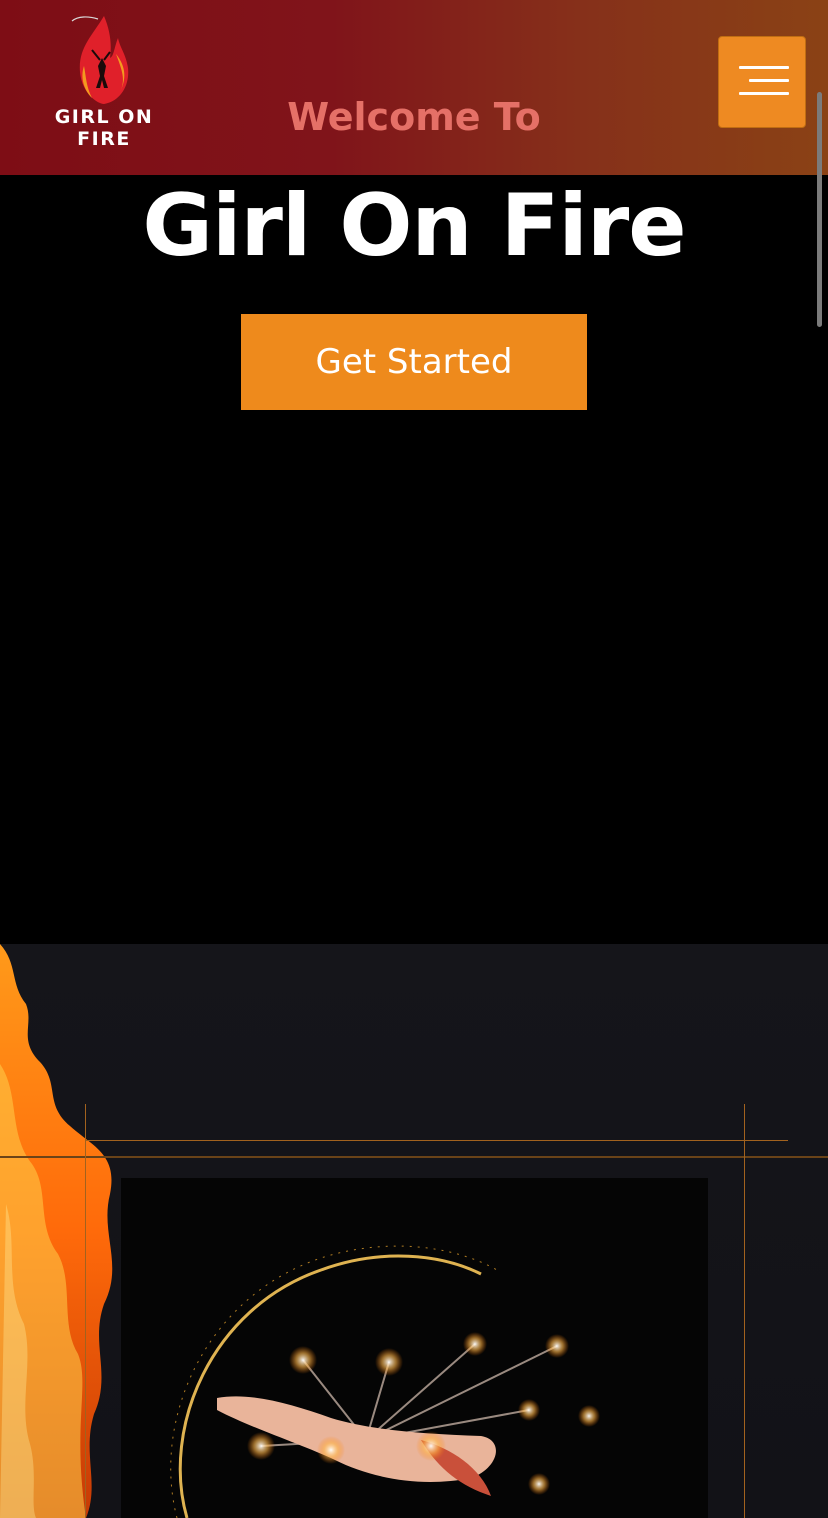 This screenshot has height=1518, width=828. I want to click on welcome-heading: Welcome To, so click(414, 117).